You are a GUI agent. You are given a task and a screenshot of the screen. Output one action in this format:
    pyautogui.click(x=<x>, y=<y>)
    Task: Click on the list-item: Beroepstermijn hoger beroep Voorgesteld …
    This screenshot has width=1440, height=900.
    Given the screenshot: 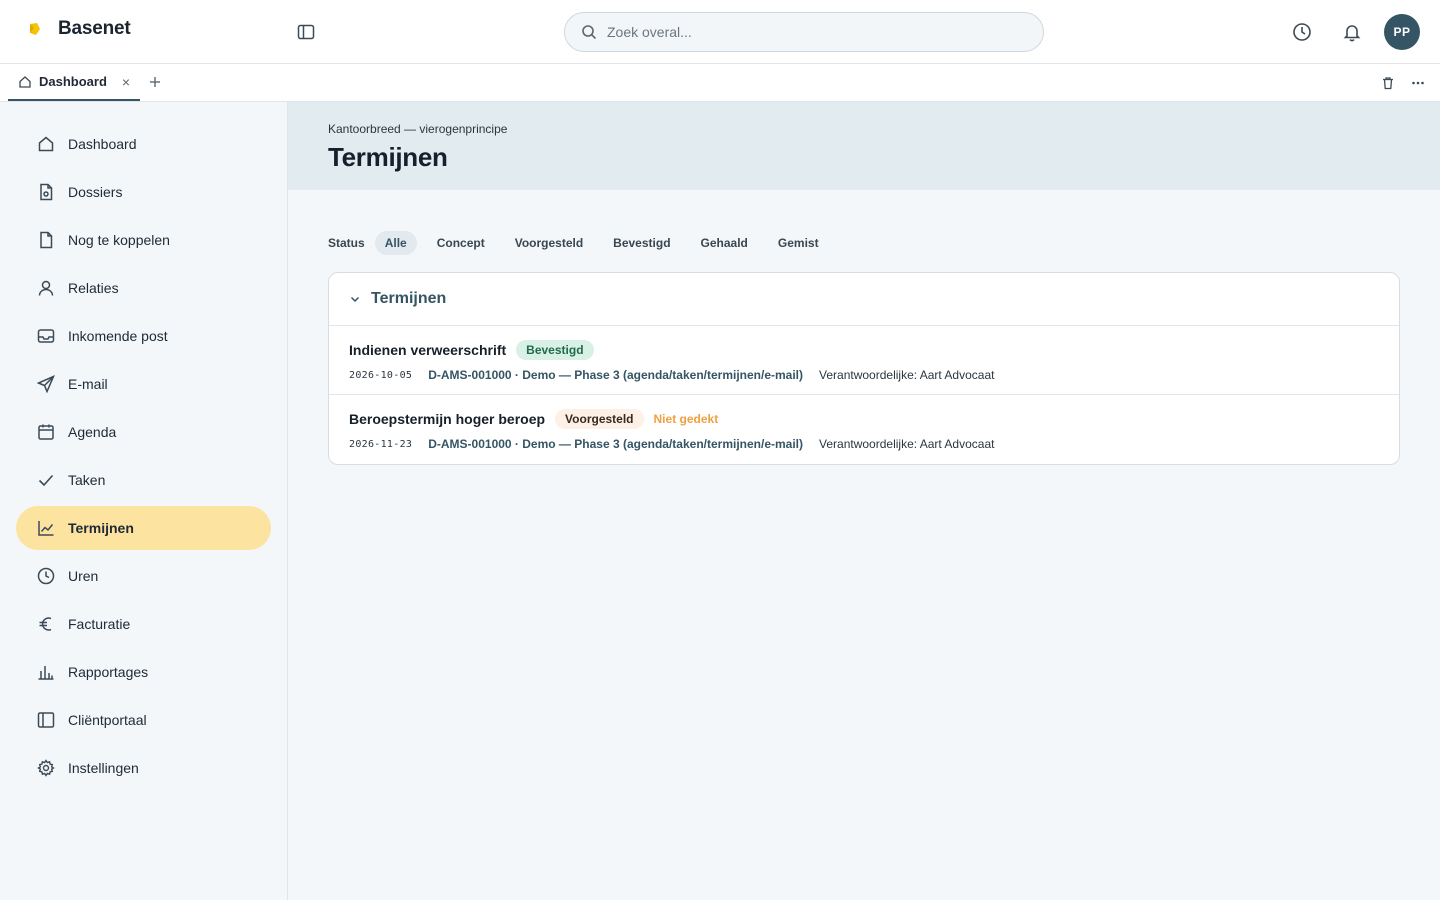 What is the action you would take?
    pyautogui.click(x=864, y=429)
    